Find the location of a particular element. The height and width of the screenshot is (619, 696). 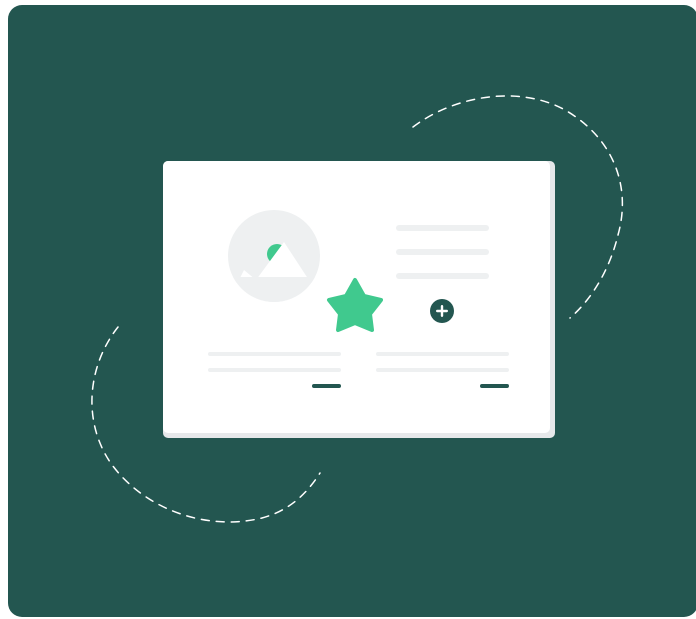

add-button is located at coordinates (442, 311).